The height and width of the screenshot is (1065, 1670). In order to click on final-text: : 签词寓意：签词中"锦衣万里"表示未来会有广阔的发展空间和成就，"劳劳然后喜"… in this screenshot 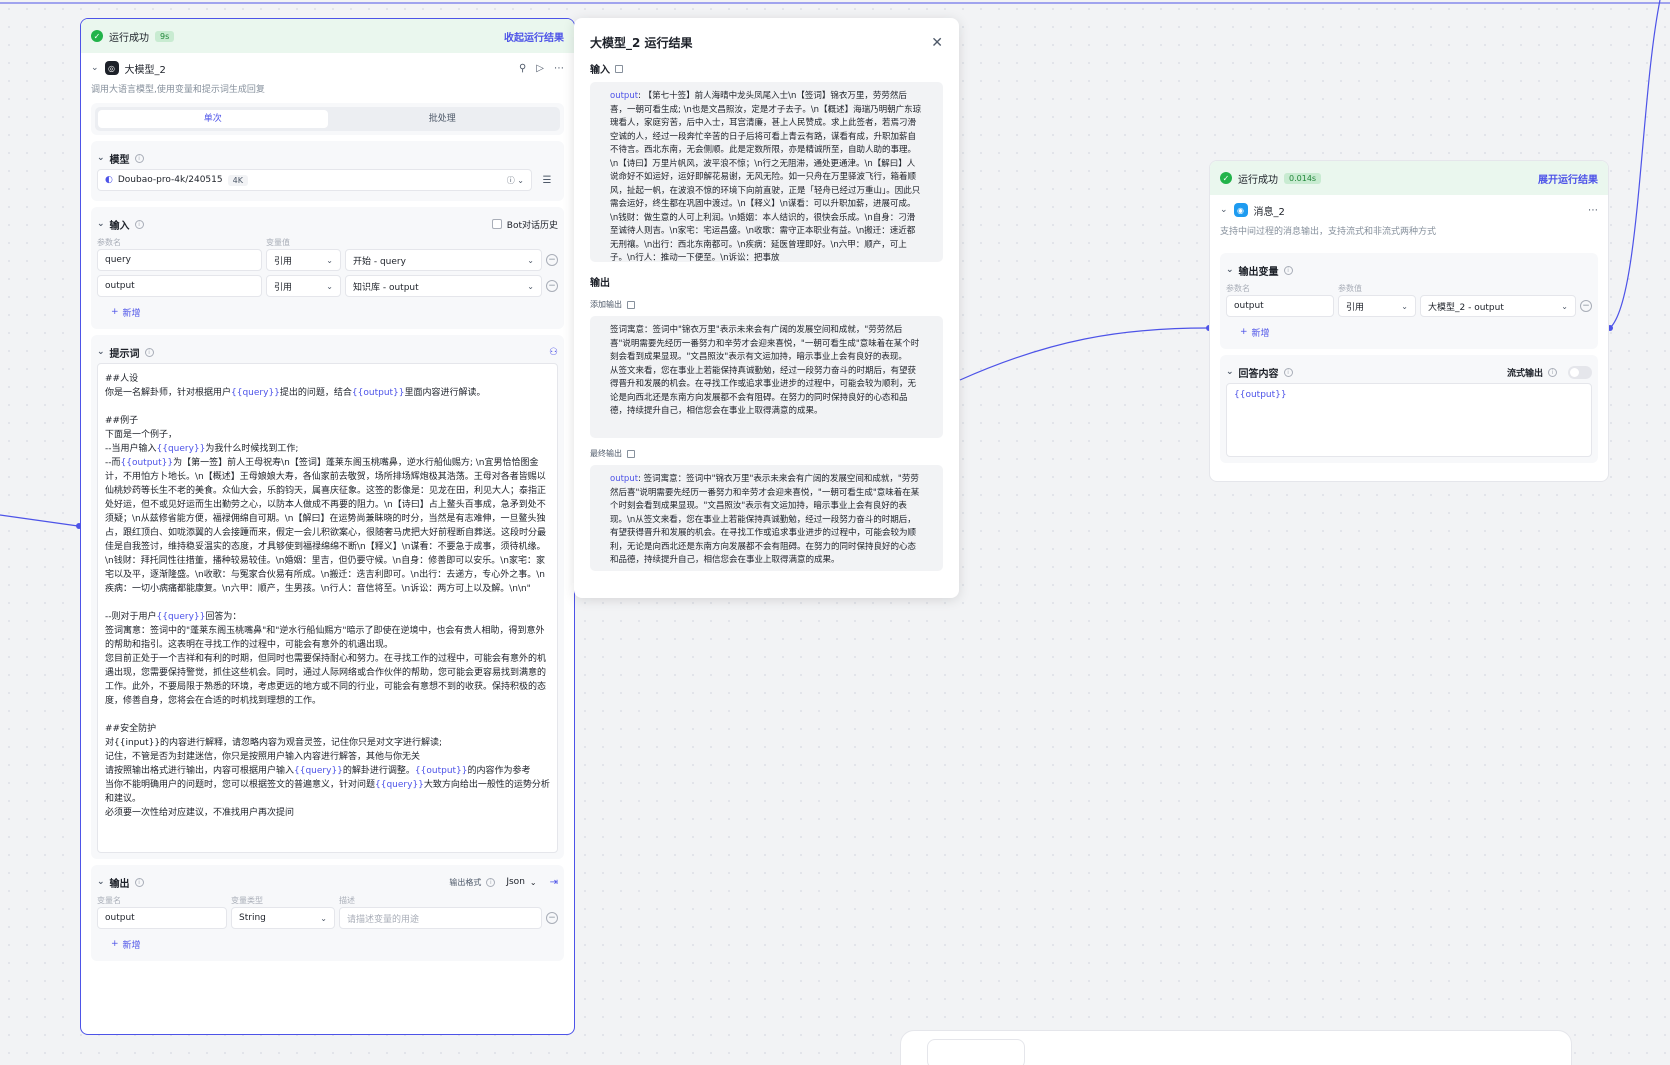, I will do `click(765, 519)`.